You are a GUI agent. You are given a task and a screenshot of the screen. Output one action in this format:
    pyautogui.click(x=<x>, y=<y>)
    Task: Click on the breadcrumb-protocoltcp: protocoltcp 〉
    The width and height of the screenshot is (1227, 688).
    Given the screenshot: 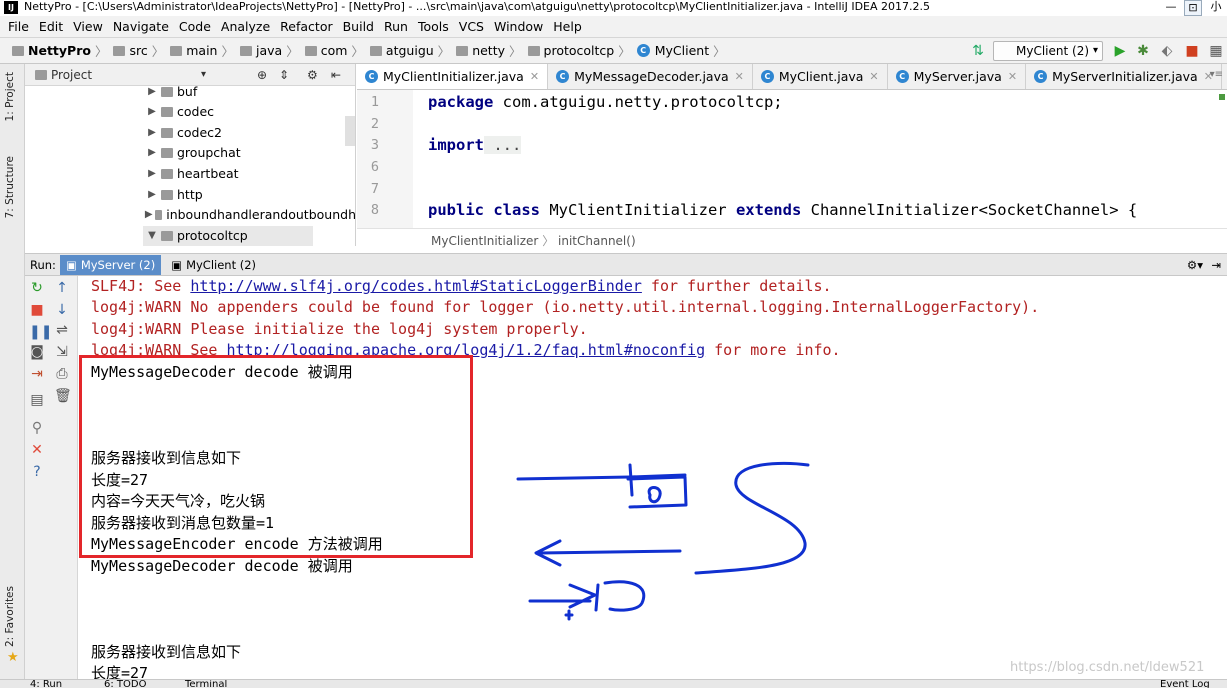 What is the action you would take?
    pyautogui.click(x=579, y=50)
    